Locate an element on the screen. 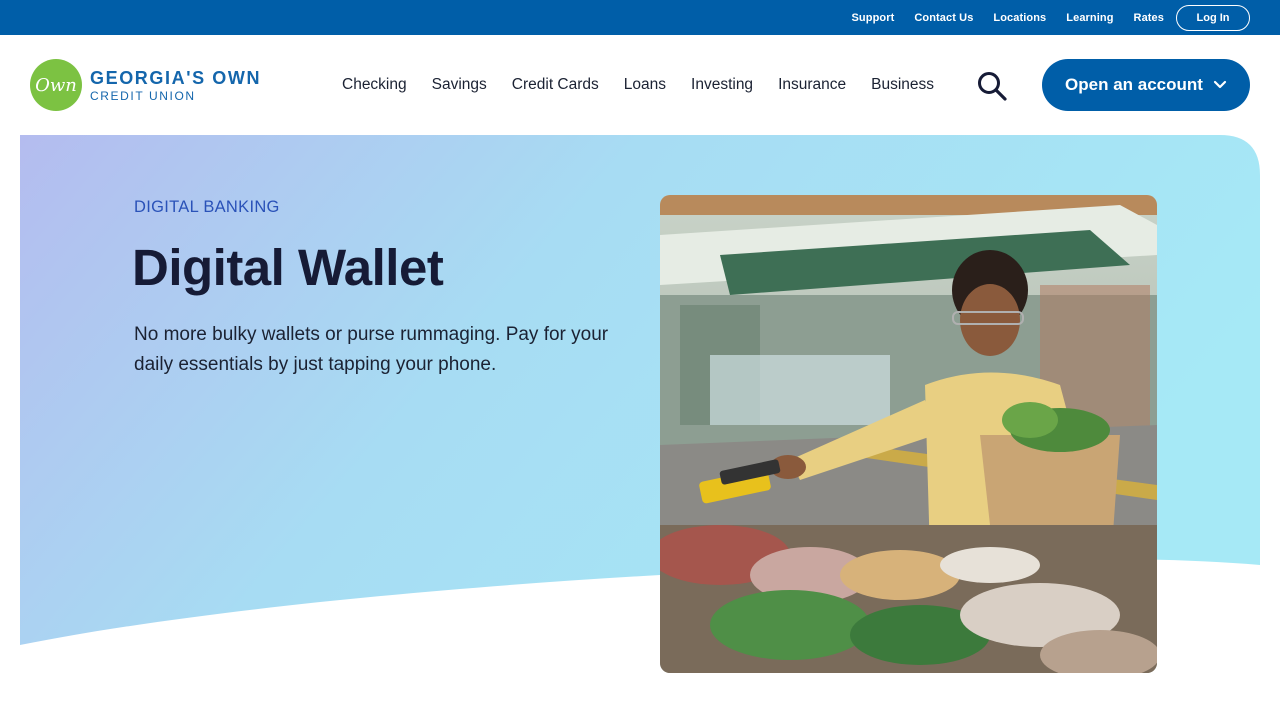  nav-item-savings: Savings is located at coordinates (459, 85).